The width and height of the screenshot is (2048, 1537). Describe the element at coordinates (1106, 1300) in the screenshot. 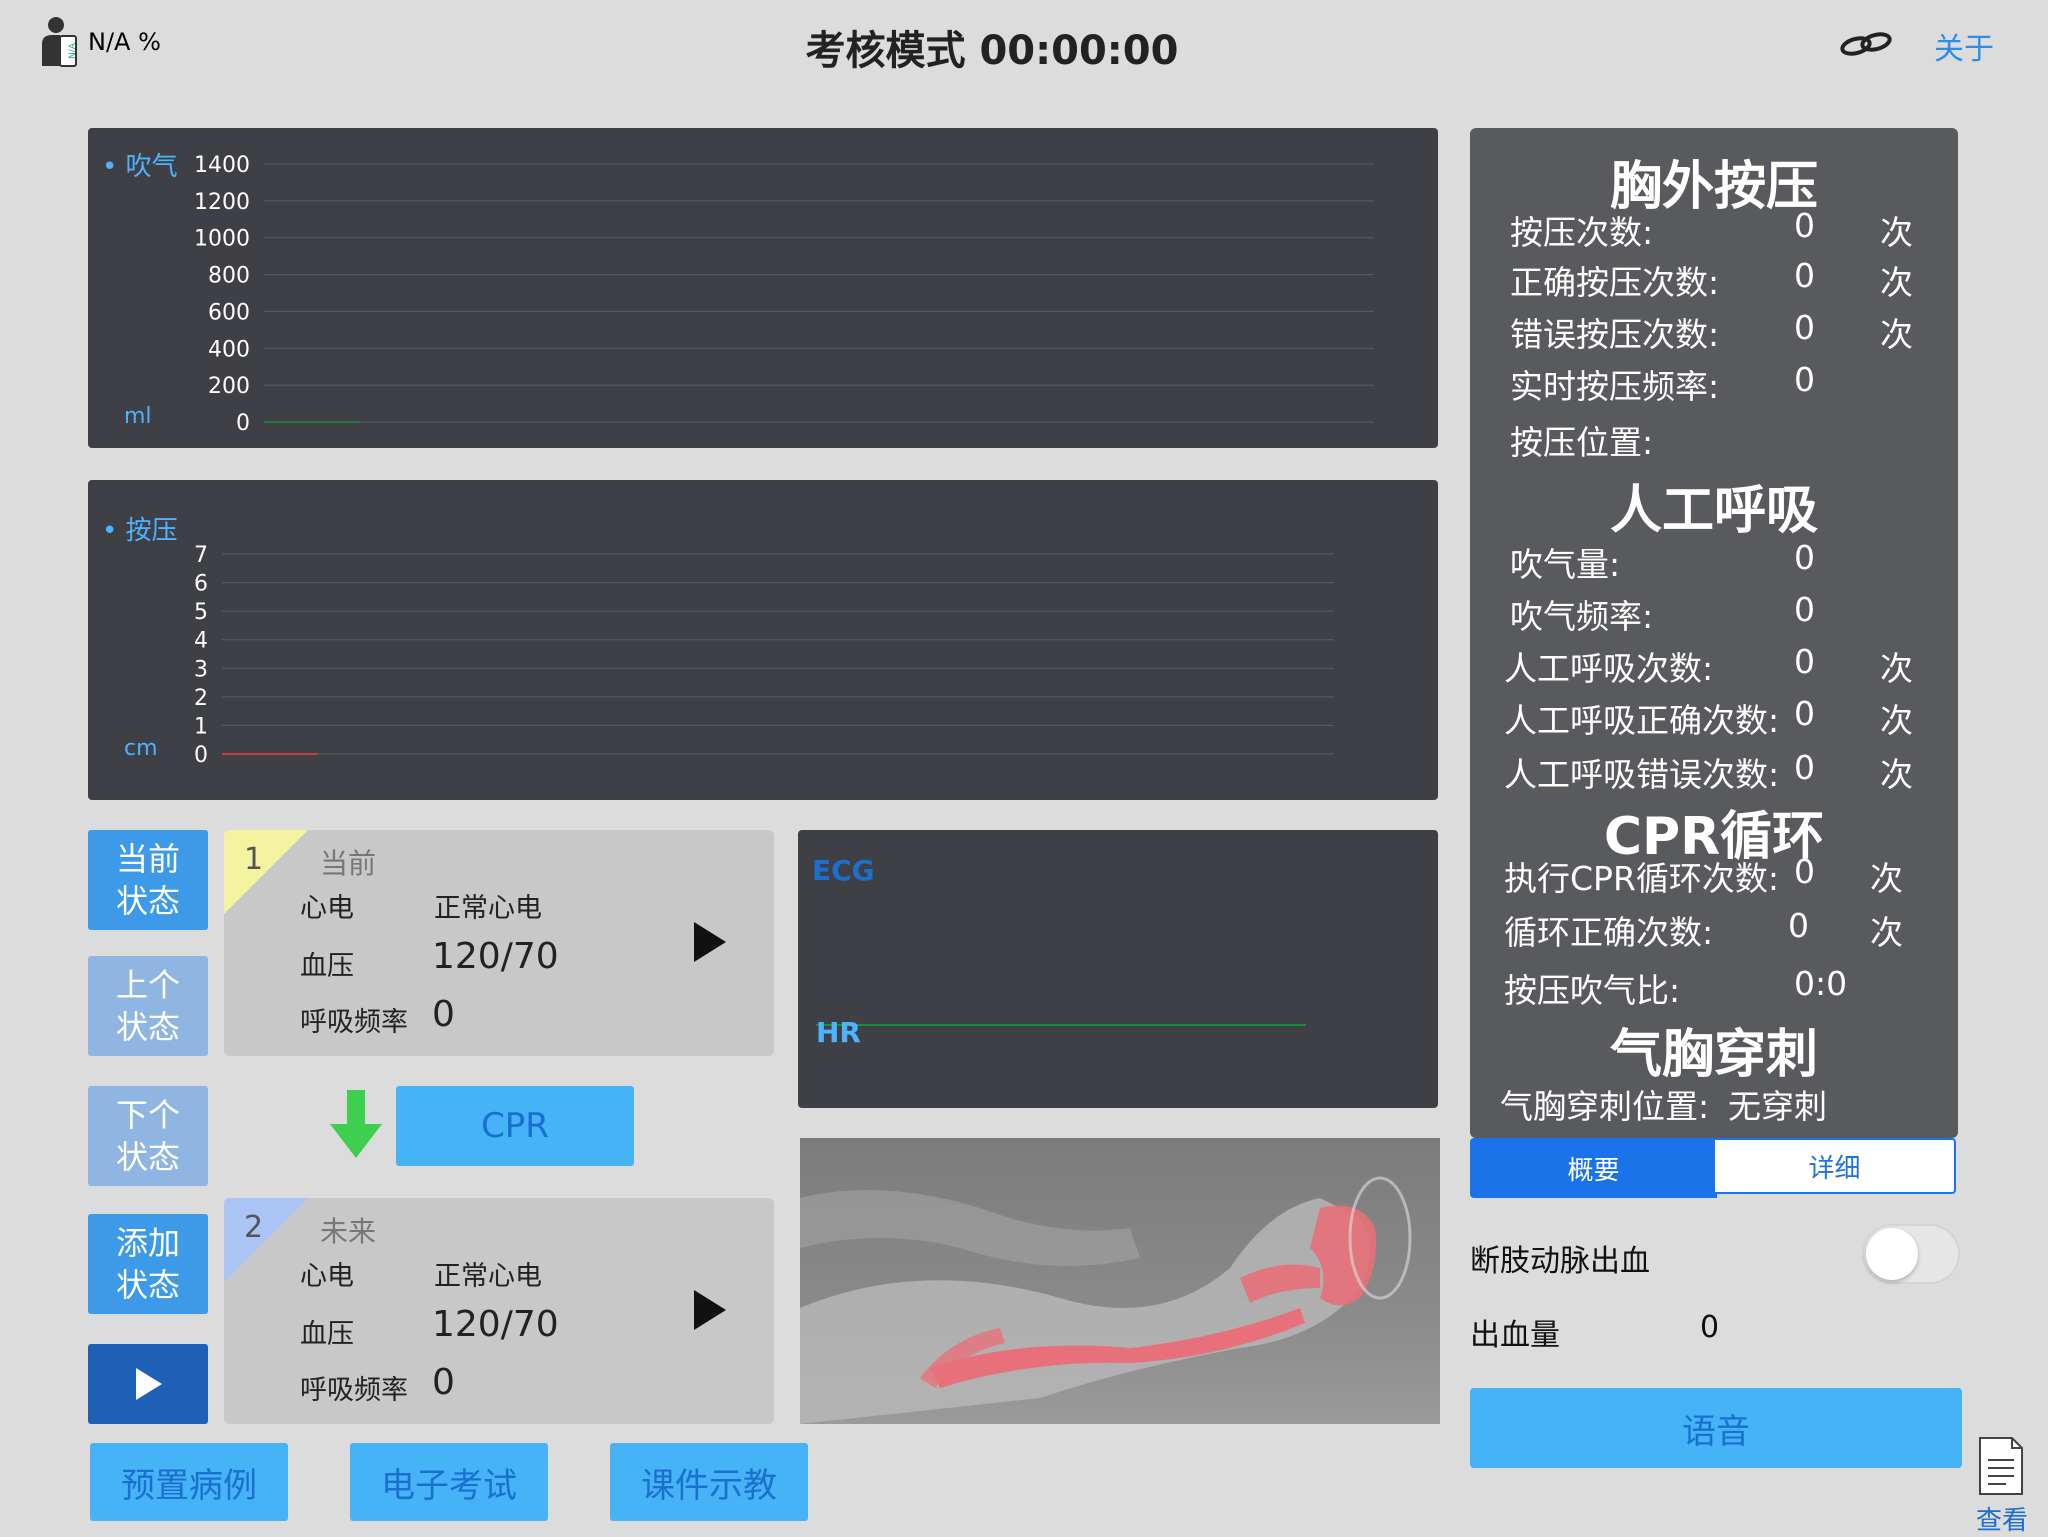

I see `airway-illustration` at that location.